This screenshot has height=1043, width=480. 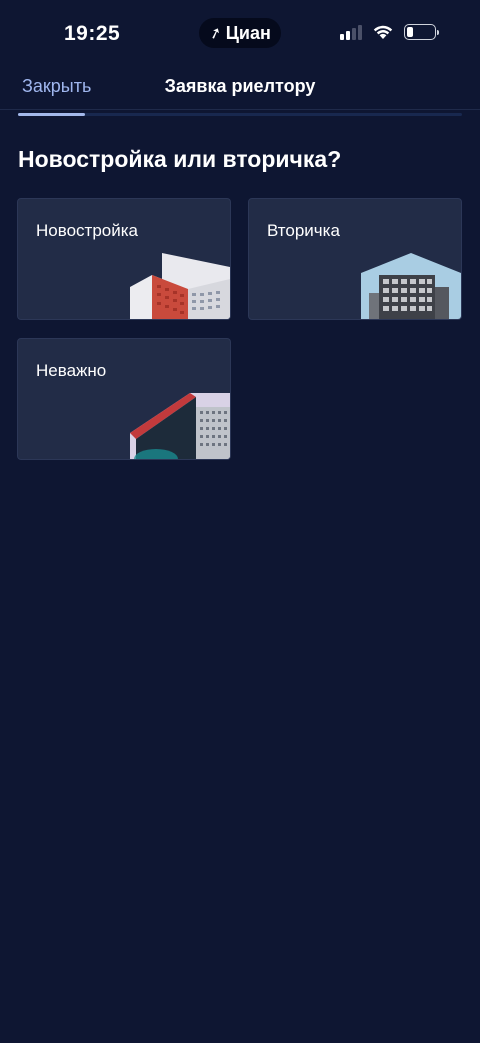 I want to click on wifi-icon, so click(x=383, y=32).